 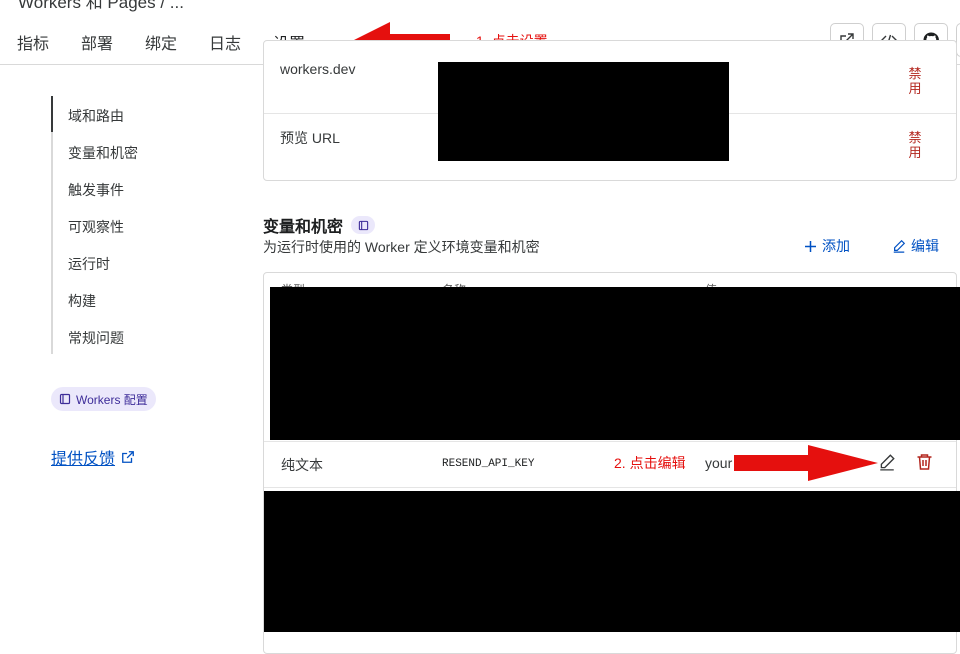 I want to click on variable-type: 纯文本, so click(x=302, y=465).